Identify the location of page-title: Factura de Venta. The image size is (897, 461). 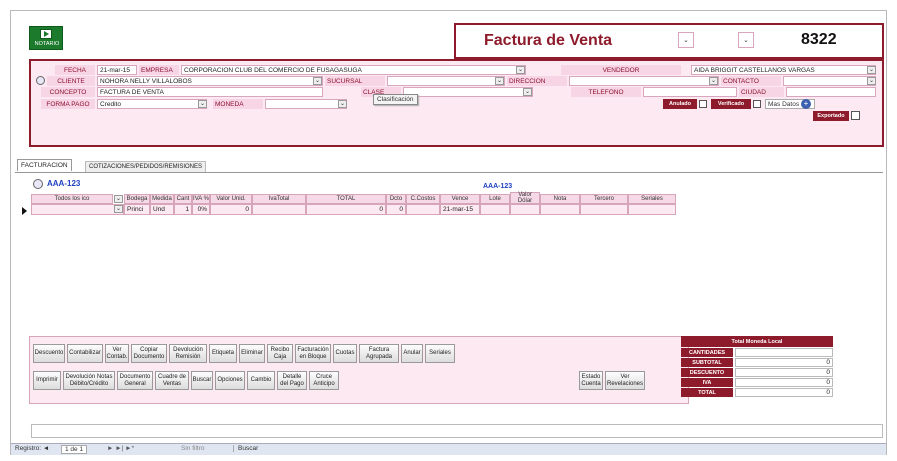
(548, 40).